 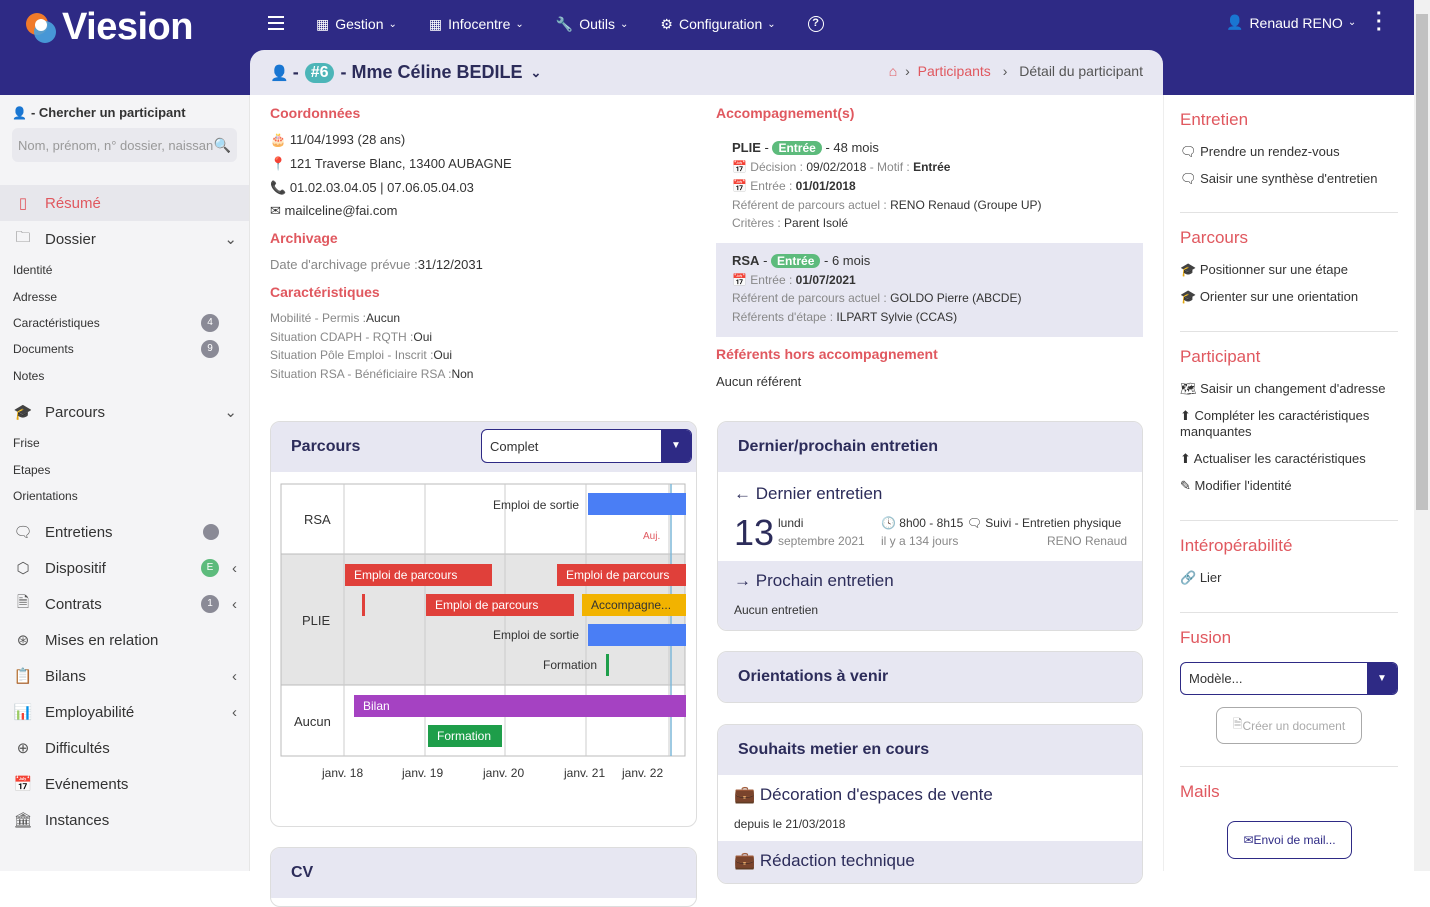 I want to click on sidebar-item-employabilite: 📊 Employabilité ‹, so click(x=124, y=712).